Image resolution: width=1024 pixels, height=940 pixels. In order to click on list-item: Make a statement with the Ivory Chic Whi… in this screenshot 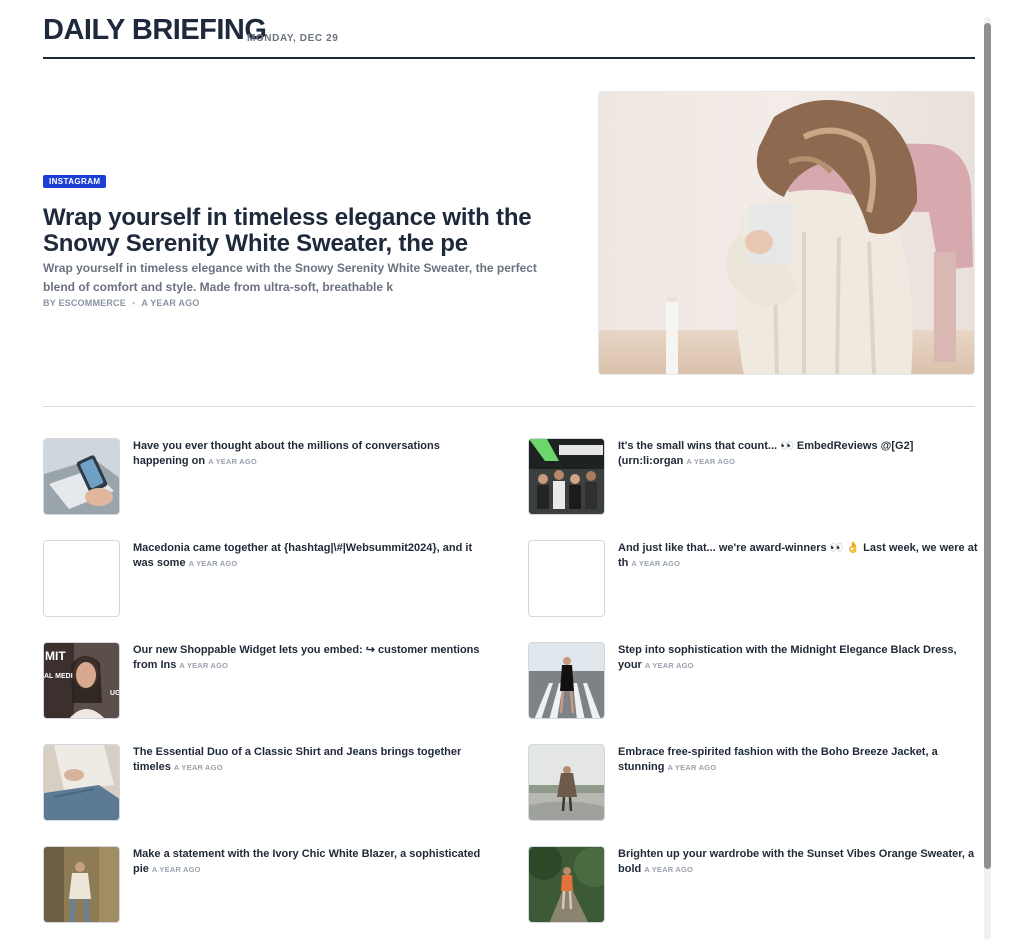, I will do `click(266, 885)`.